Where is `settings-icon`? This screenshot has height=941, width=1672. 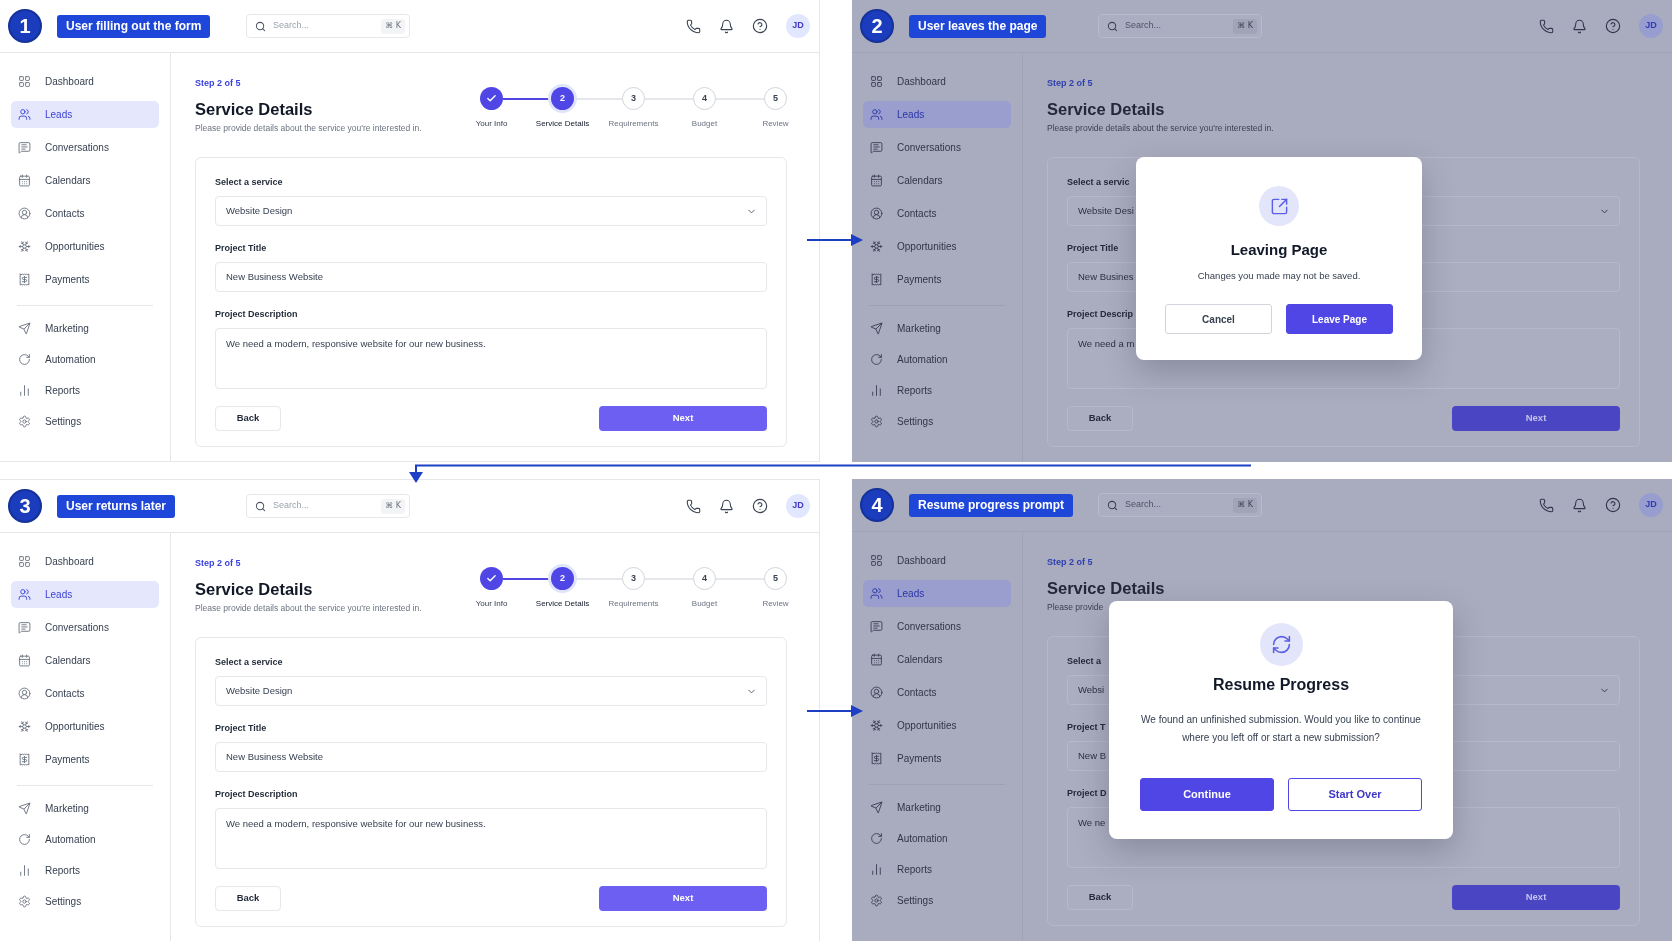 settings-icon is located at coordinates (876, 421).